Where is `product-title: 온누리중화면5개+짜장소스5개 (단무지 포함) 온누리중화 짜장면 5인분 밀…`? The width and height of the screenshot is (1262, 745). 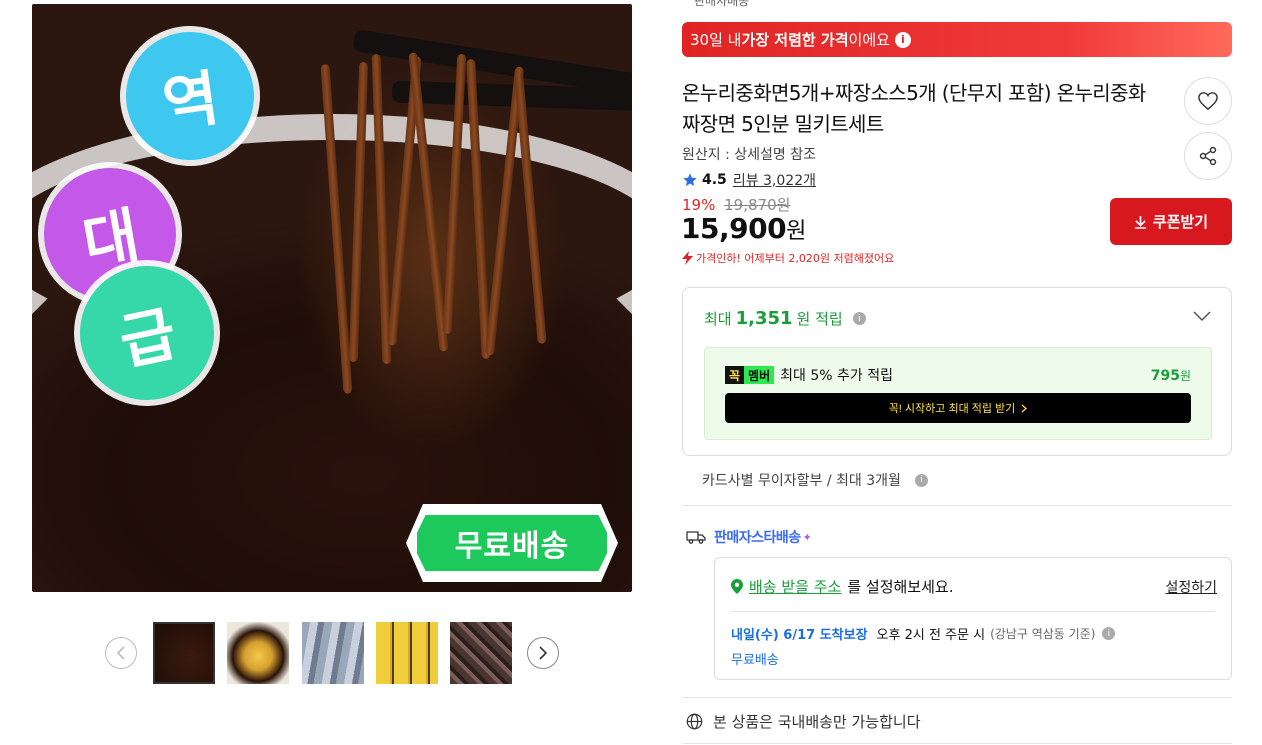
product-title: 온누리중화면5개+짜장소스5개 (단무지 포함) 온누리중화 짜장면 5인분 밀… is located at coordinates (914, 108).